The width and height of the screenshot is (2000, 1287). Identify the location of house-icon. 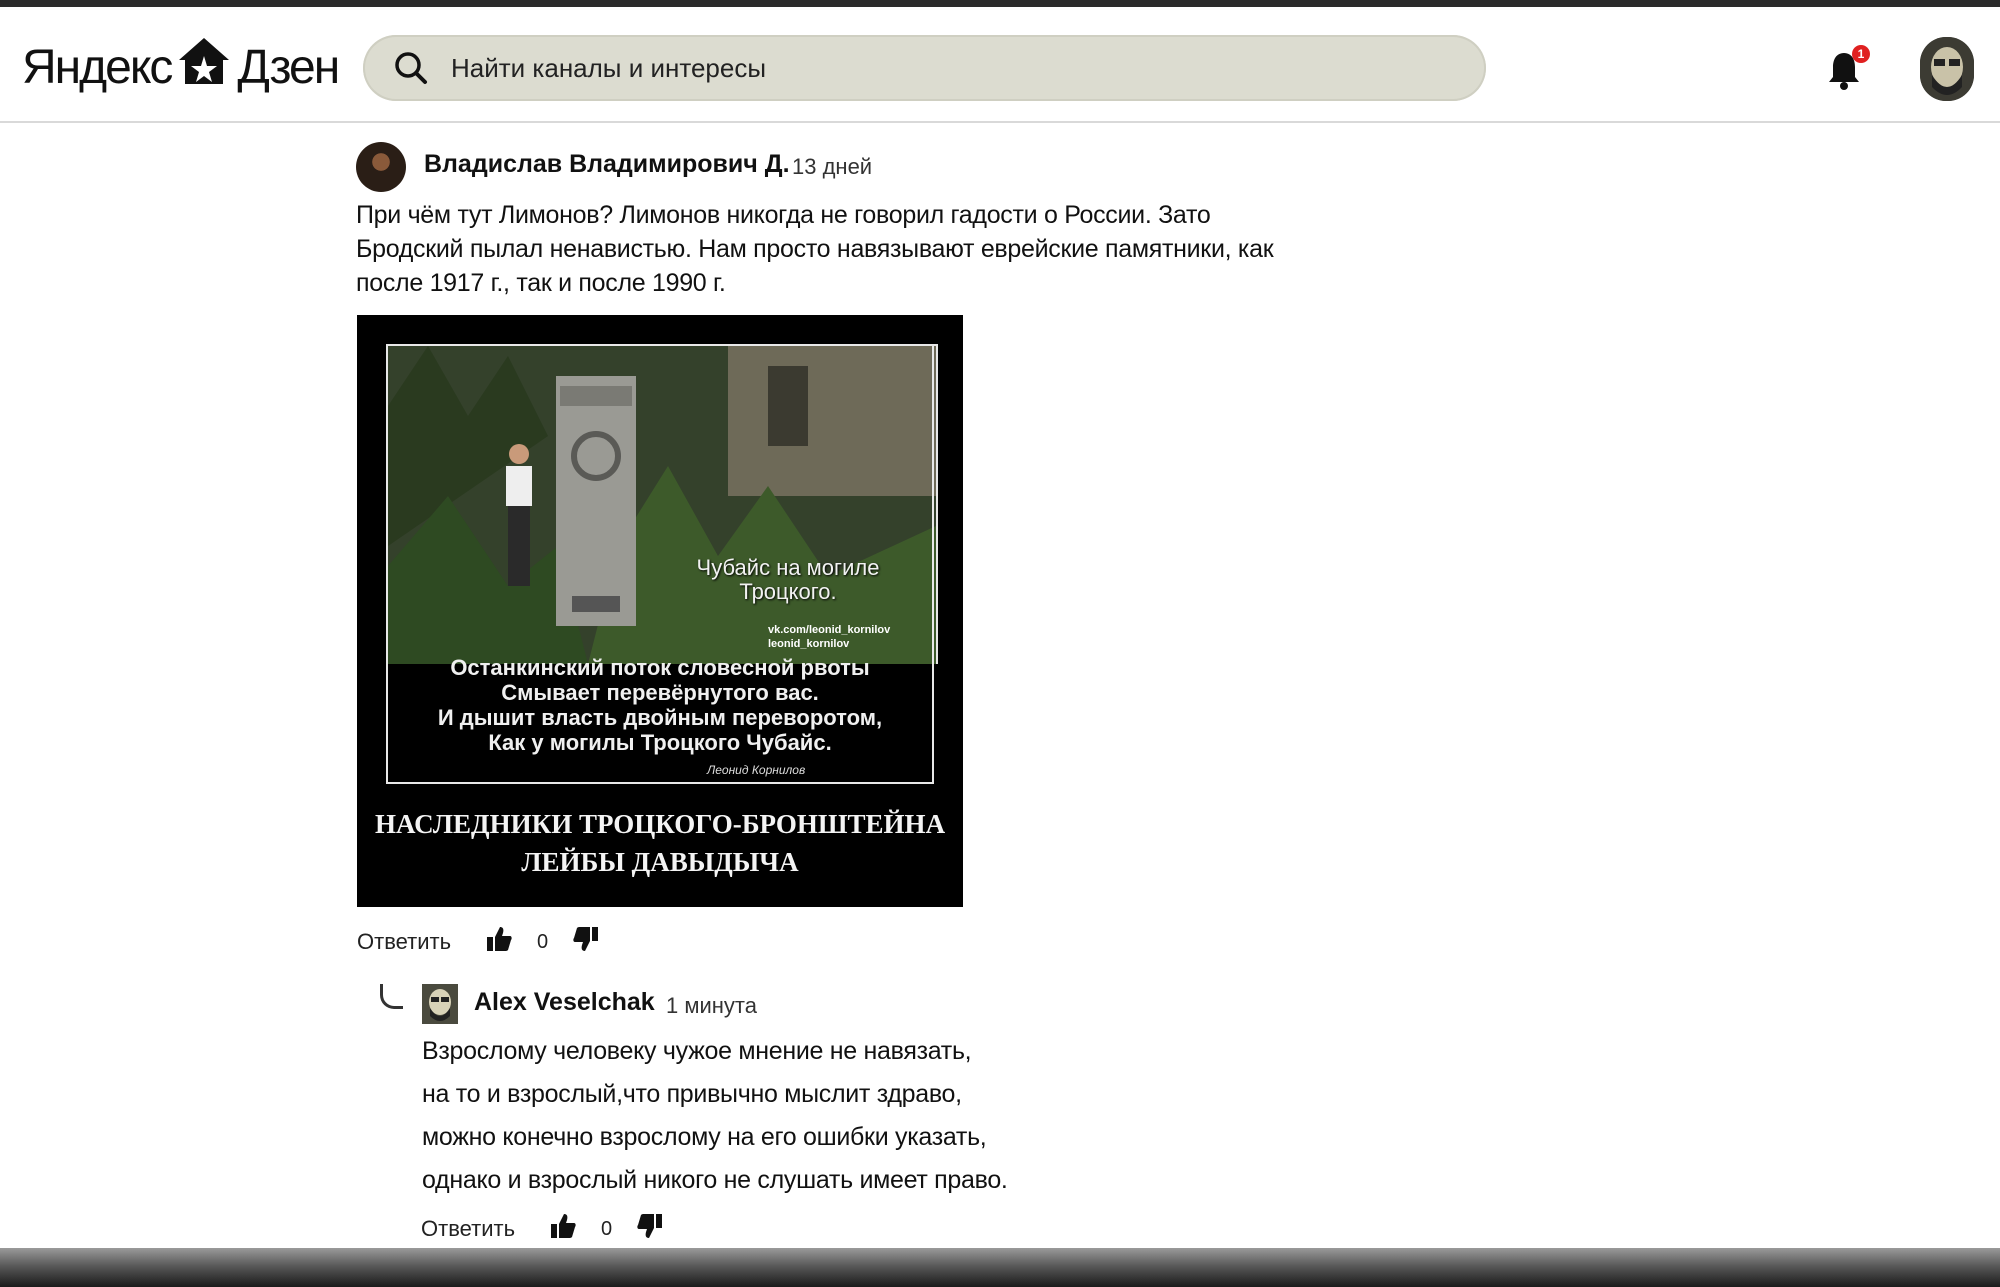
(204, 67).